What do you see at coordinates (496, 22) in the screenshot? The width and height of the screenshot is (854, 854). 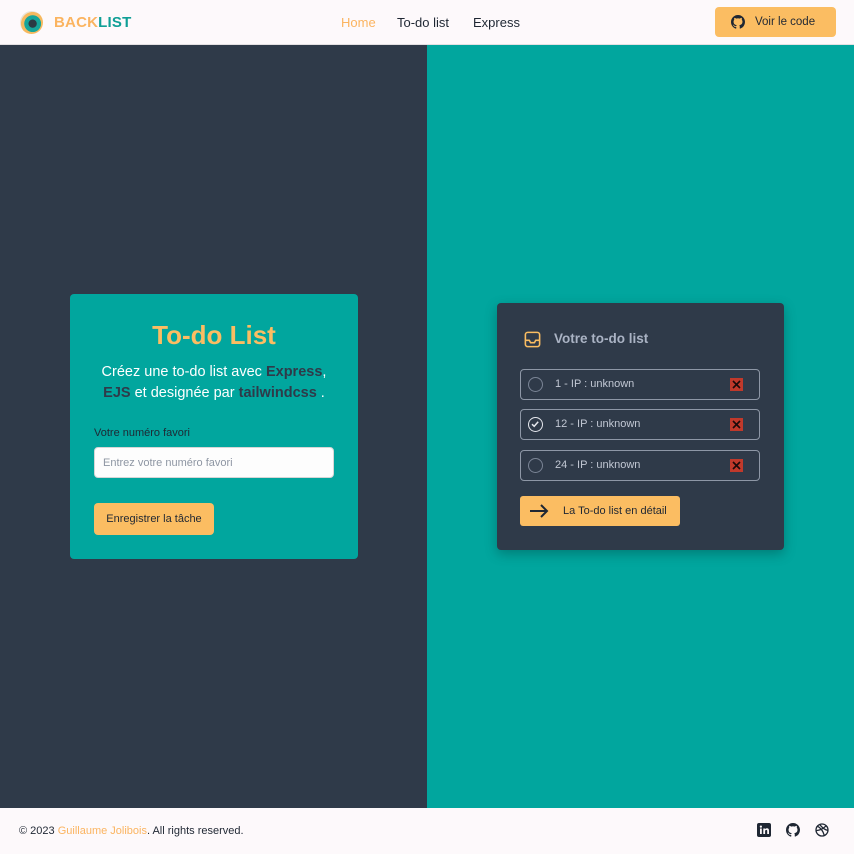 I see `nav-link-express: Express` at bounding box center [496, 22].